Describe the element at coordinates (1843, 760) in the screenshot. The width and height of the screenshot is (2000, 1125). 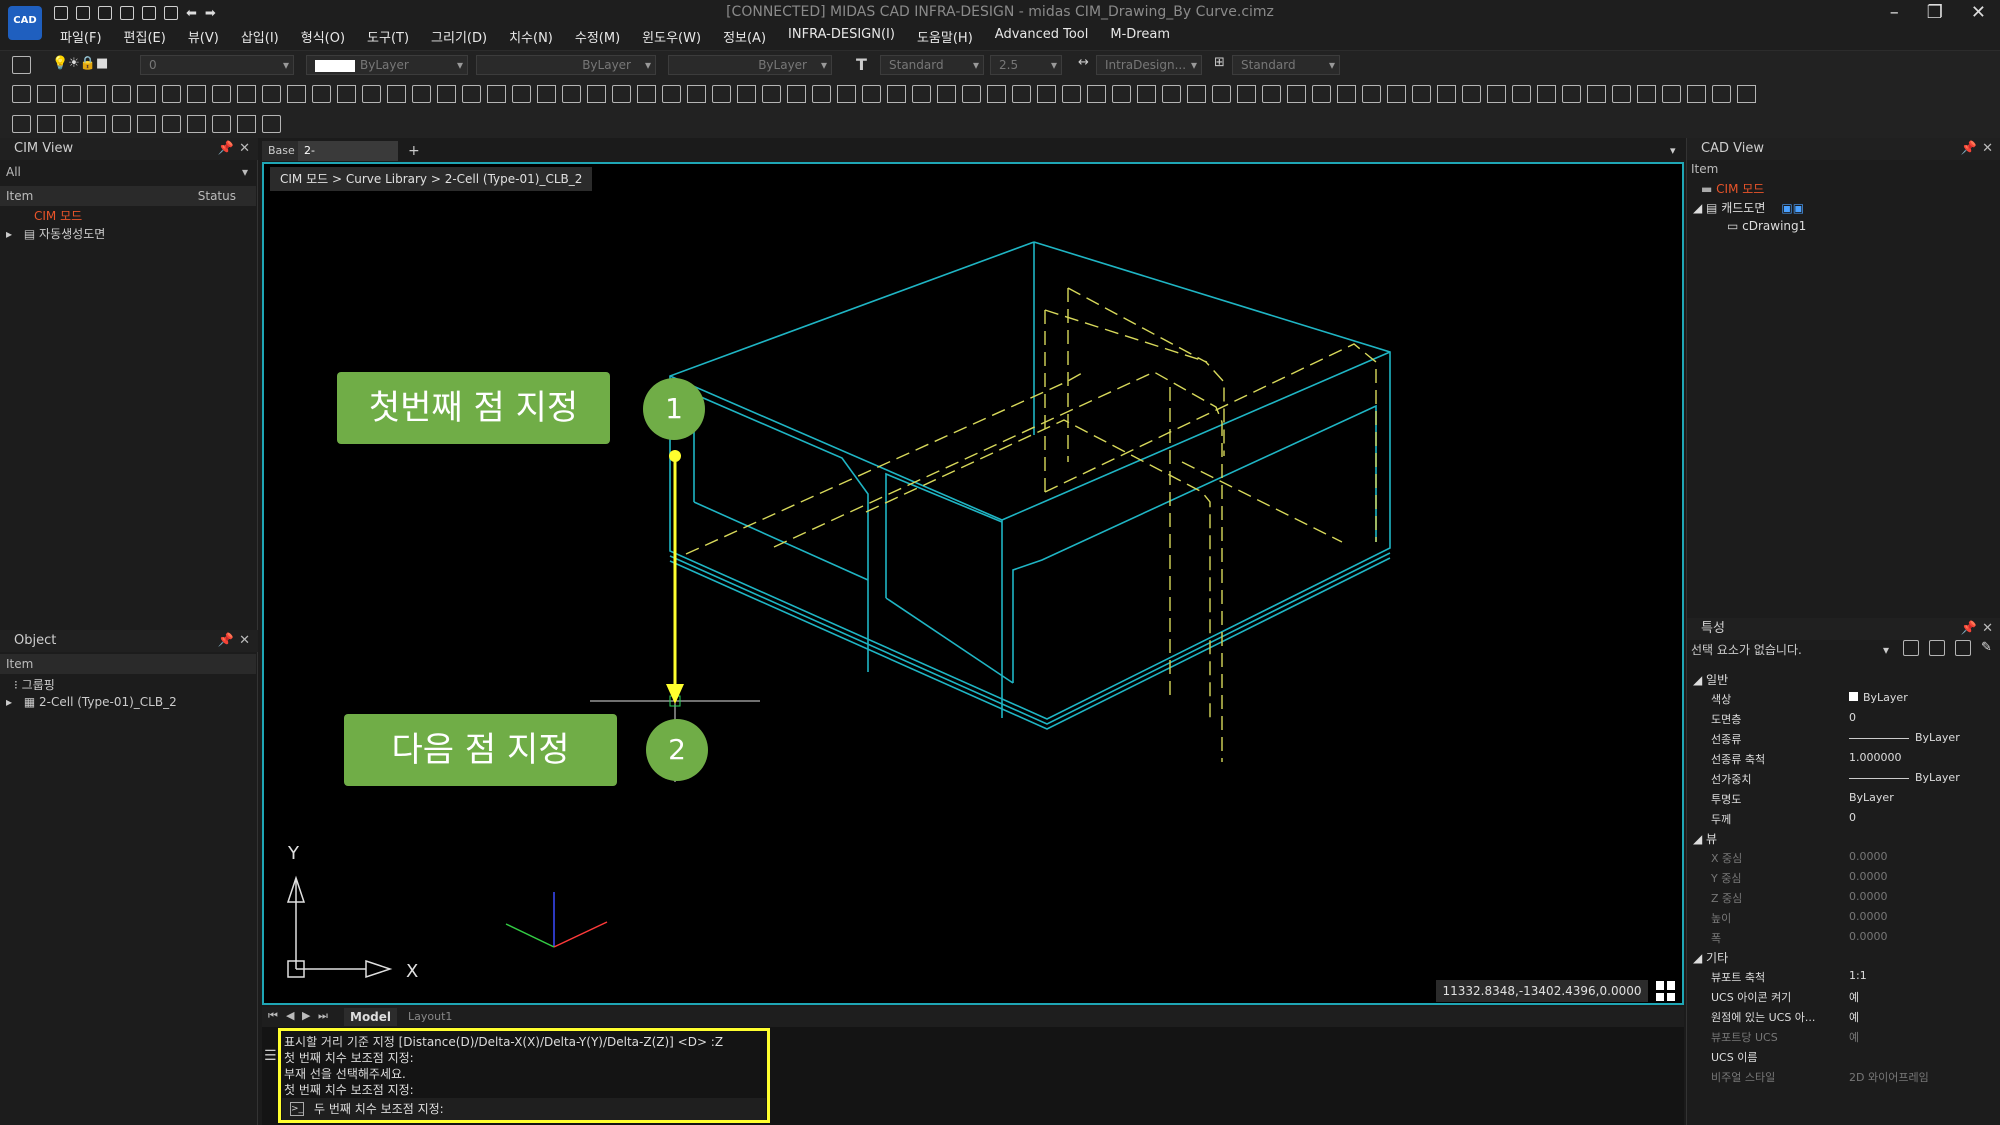
I see `prop-row-linetype-scale: 선종류 축척 1.000000` at that location.